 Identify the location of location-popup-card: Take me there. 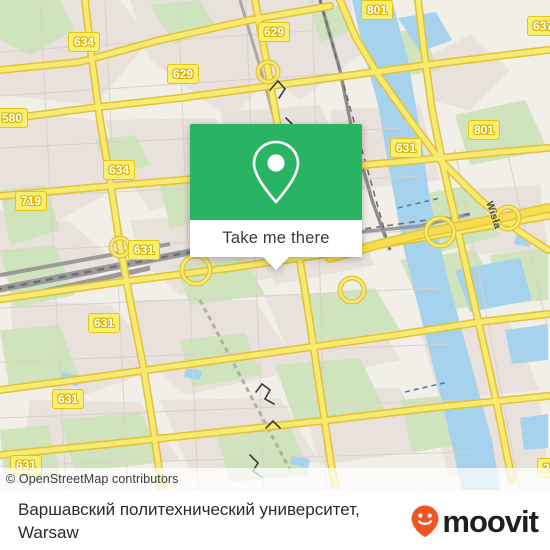
(276, 197).